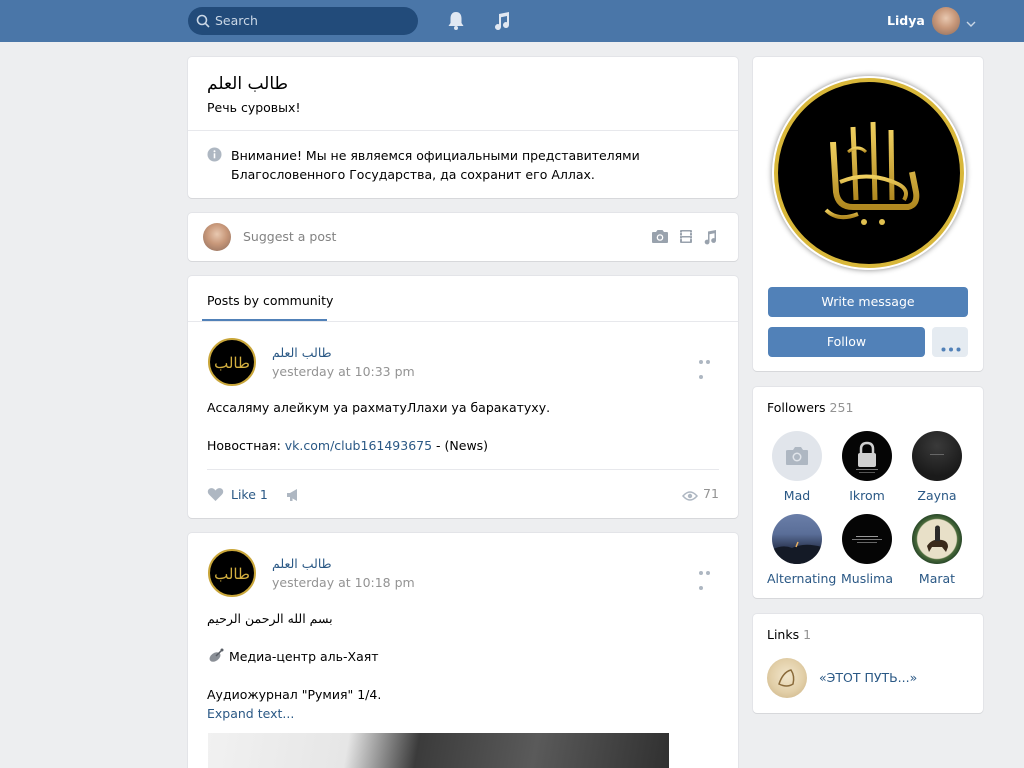 Image resolution: width=1024 pixels, height=768 pixels. I want to click on heart-icon, so click(215, 496).